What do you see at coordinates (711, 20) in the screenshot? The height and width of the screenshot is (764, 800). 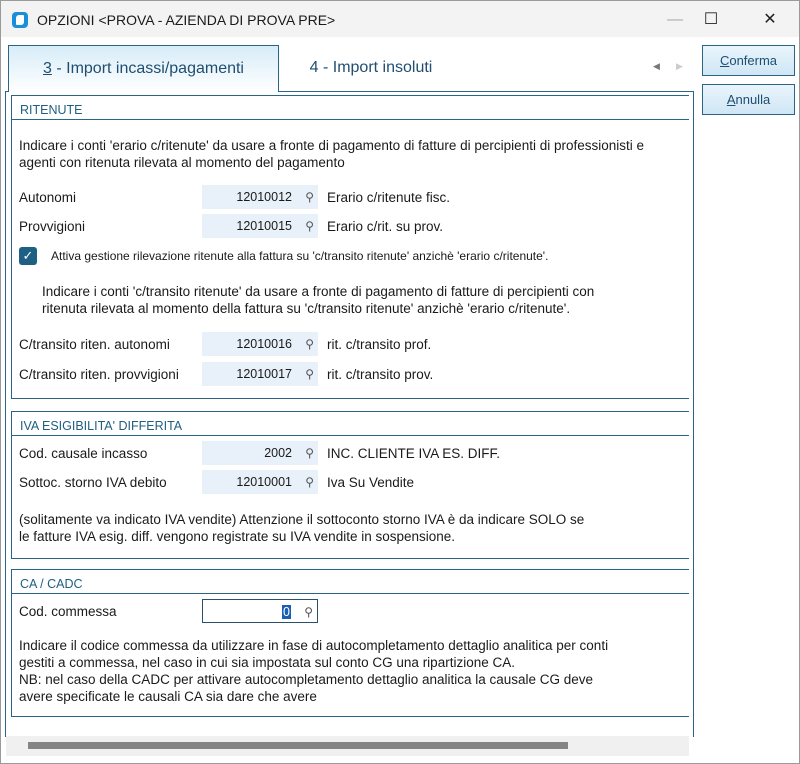 I see `maximize-button: ☐` at bounding box center [711, 20].